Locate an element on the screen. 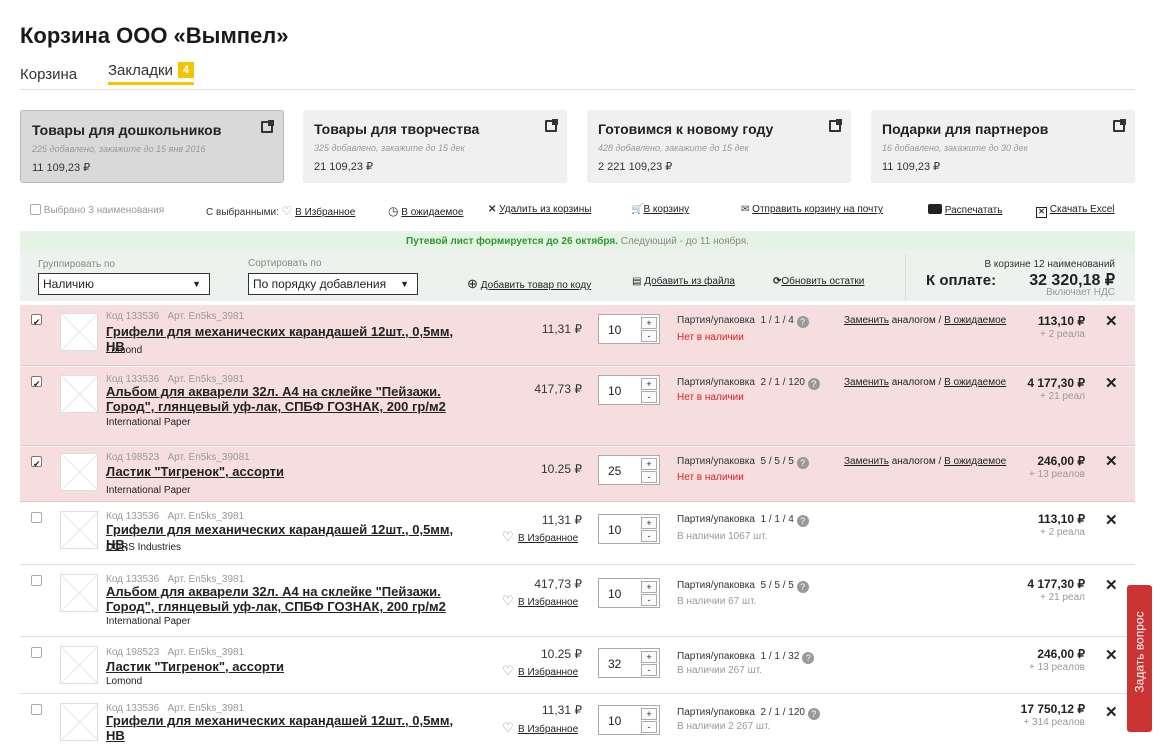  page-title: Корзина ООО «Вымпел» is located at coordinates (154, 35).